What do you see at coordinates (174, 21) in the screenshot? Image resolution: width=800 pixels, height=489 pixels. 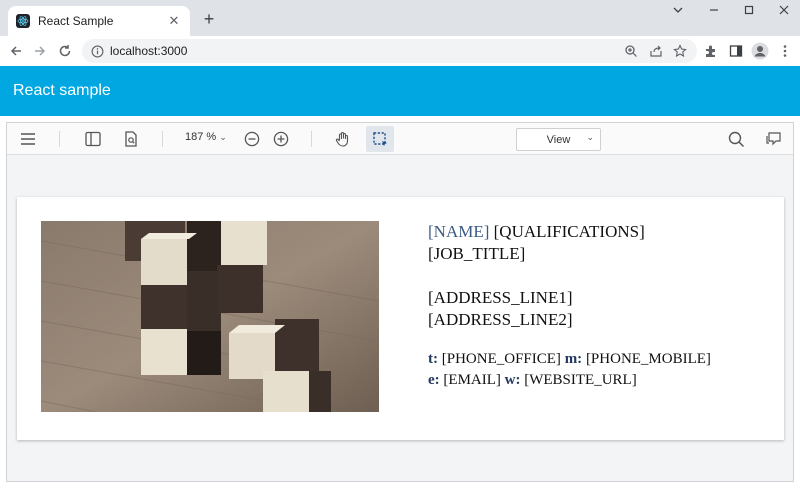 I see `close-icon: ✕` at bounding box center [174, 21].